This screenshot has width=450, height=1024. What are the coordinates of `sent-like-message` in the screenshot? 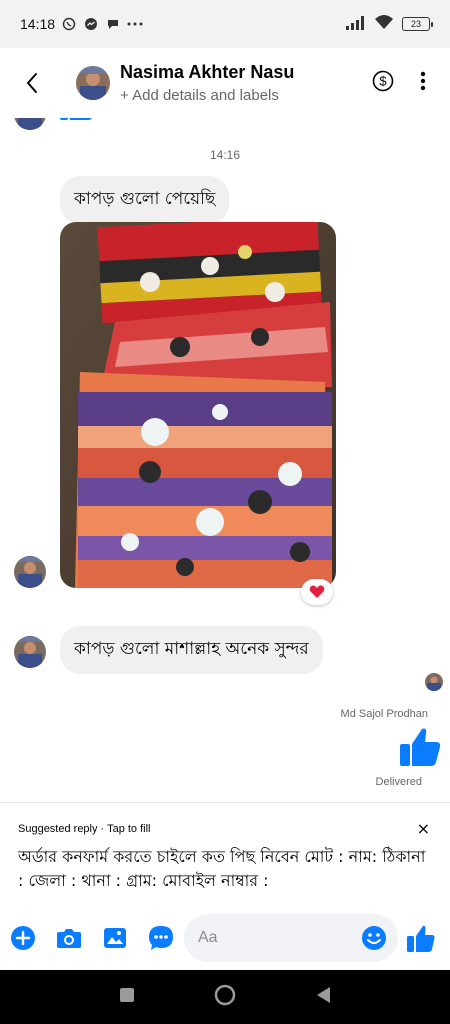 It's located at (420, 750).